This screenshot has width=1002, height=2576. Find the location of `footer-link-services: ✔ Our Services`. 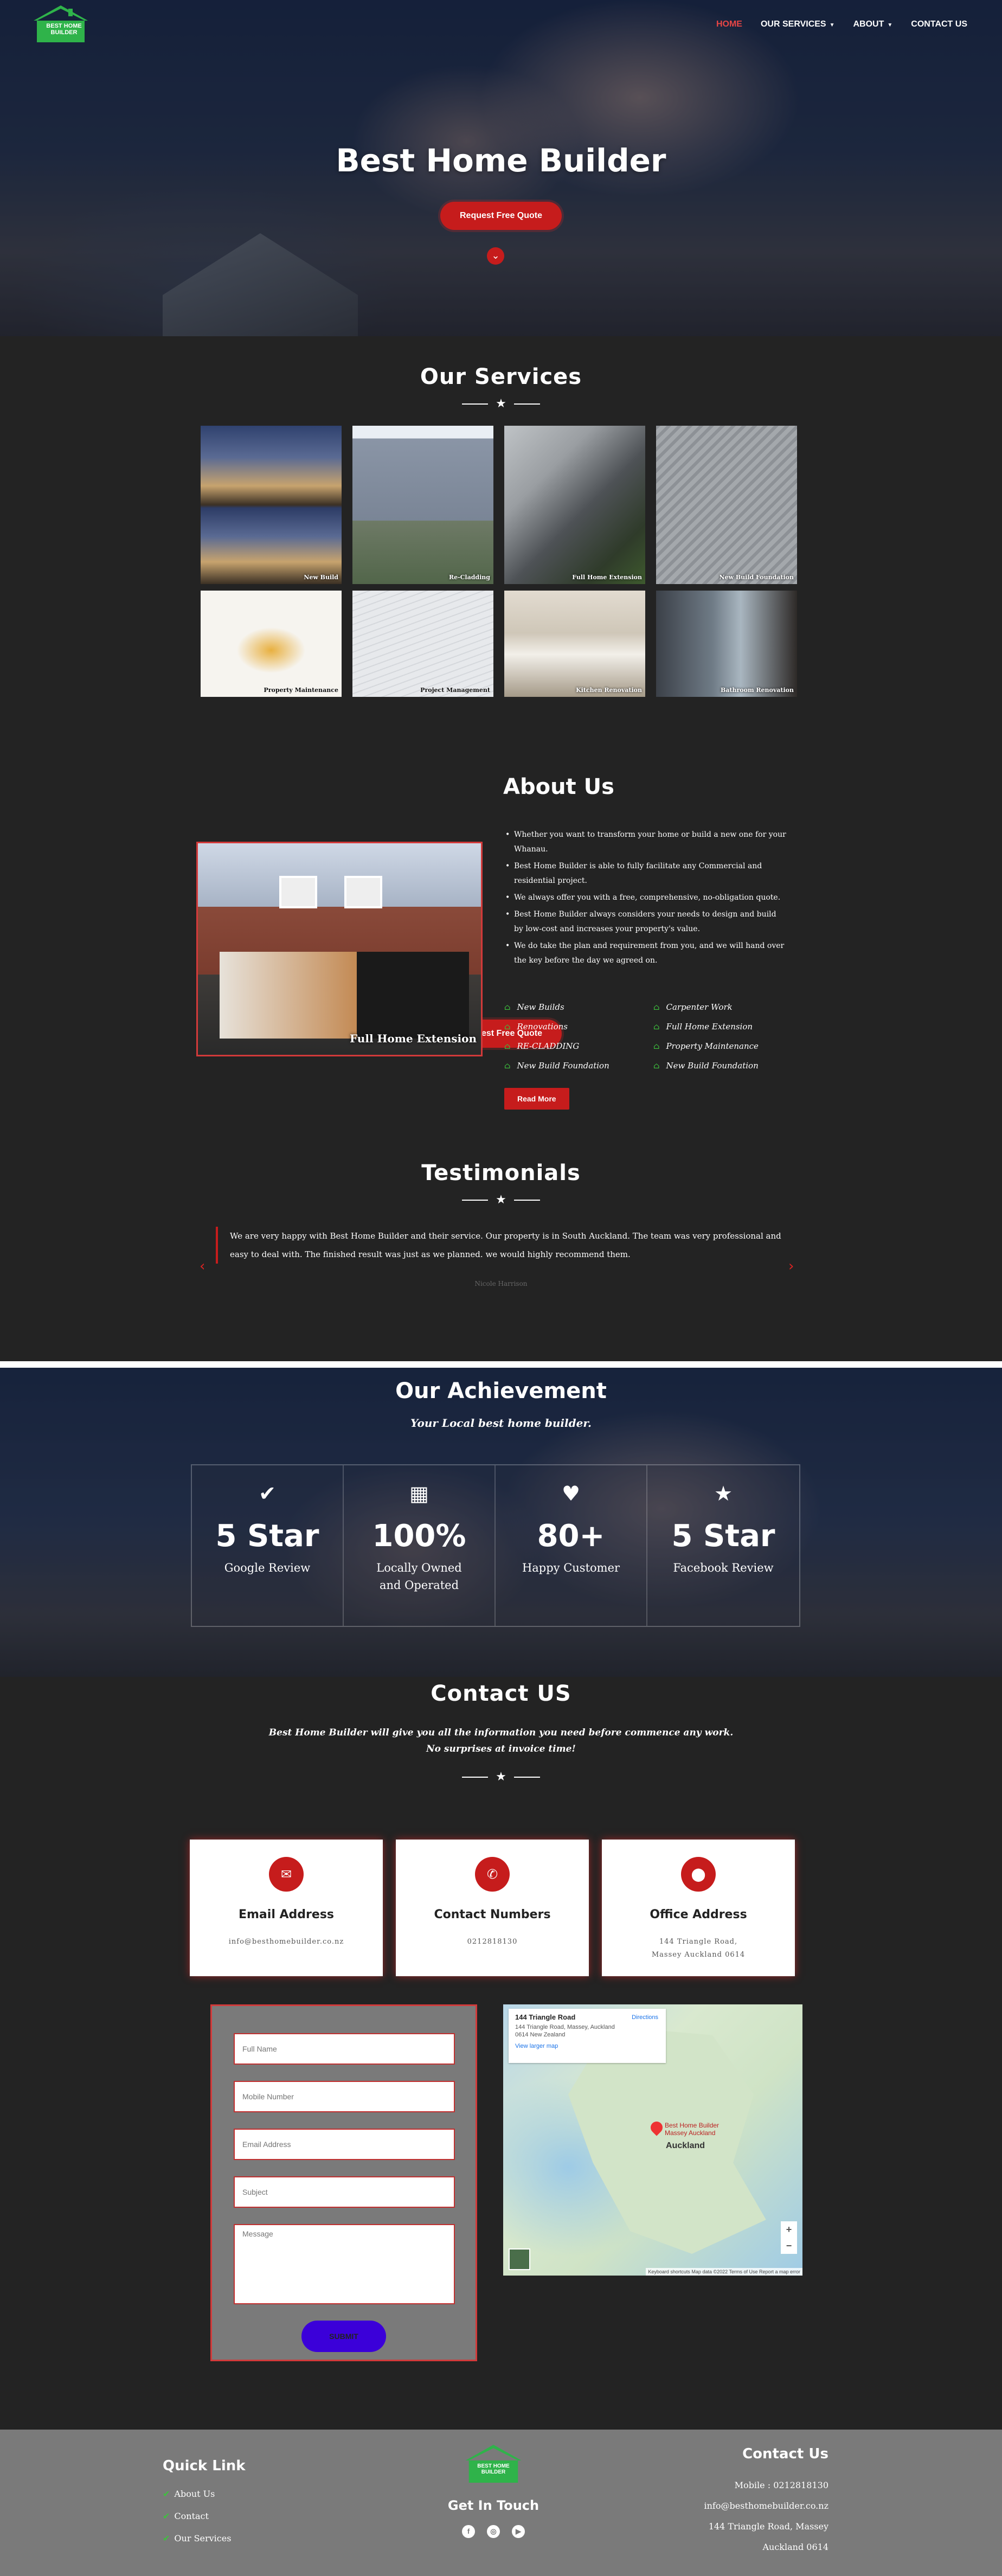

footer-link-services: ✔ Our Services is located at coordinates (205, 2538).